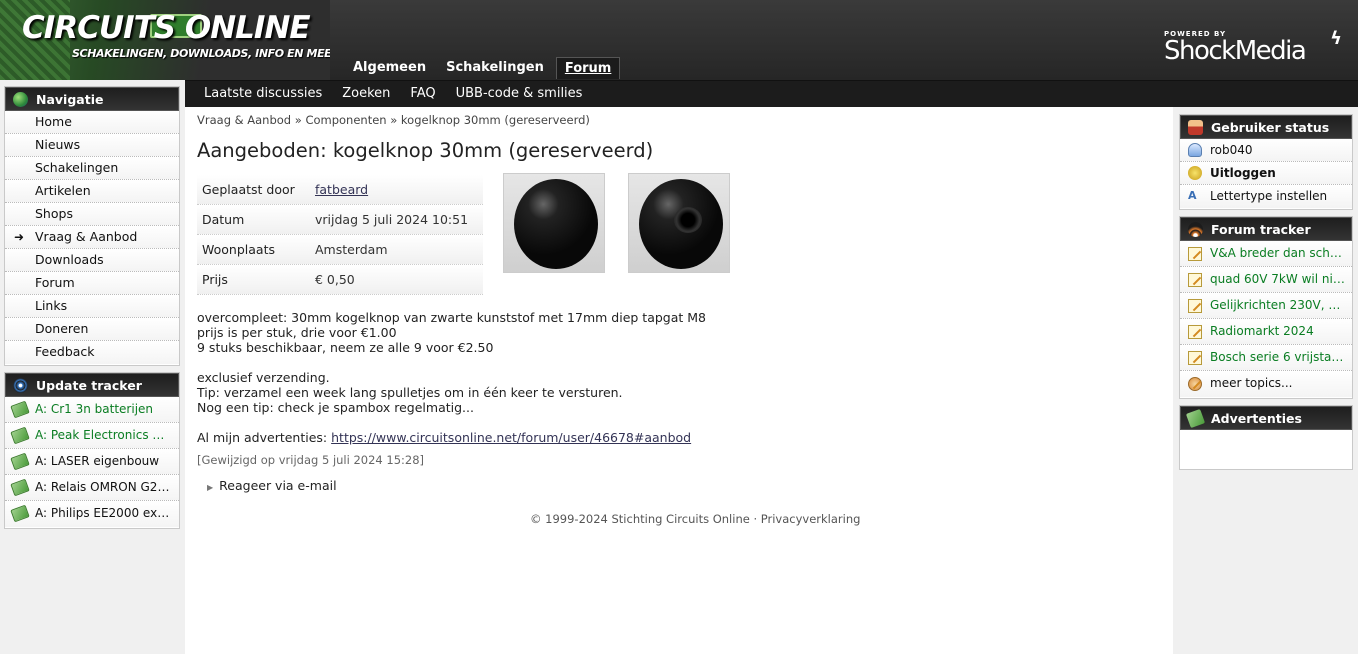 The image size is (1358, 654). I want to click on search-icon, so click(1195, 384).